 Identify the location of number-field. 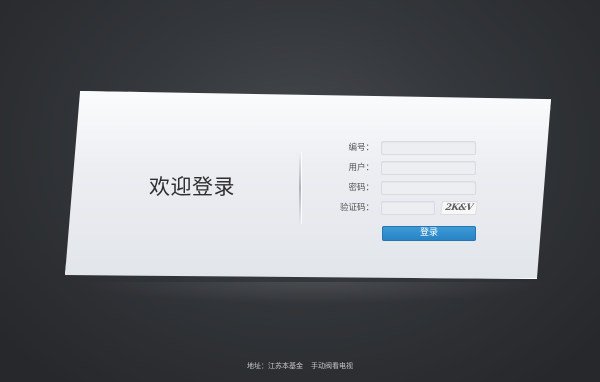
(428, 148).